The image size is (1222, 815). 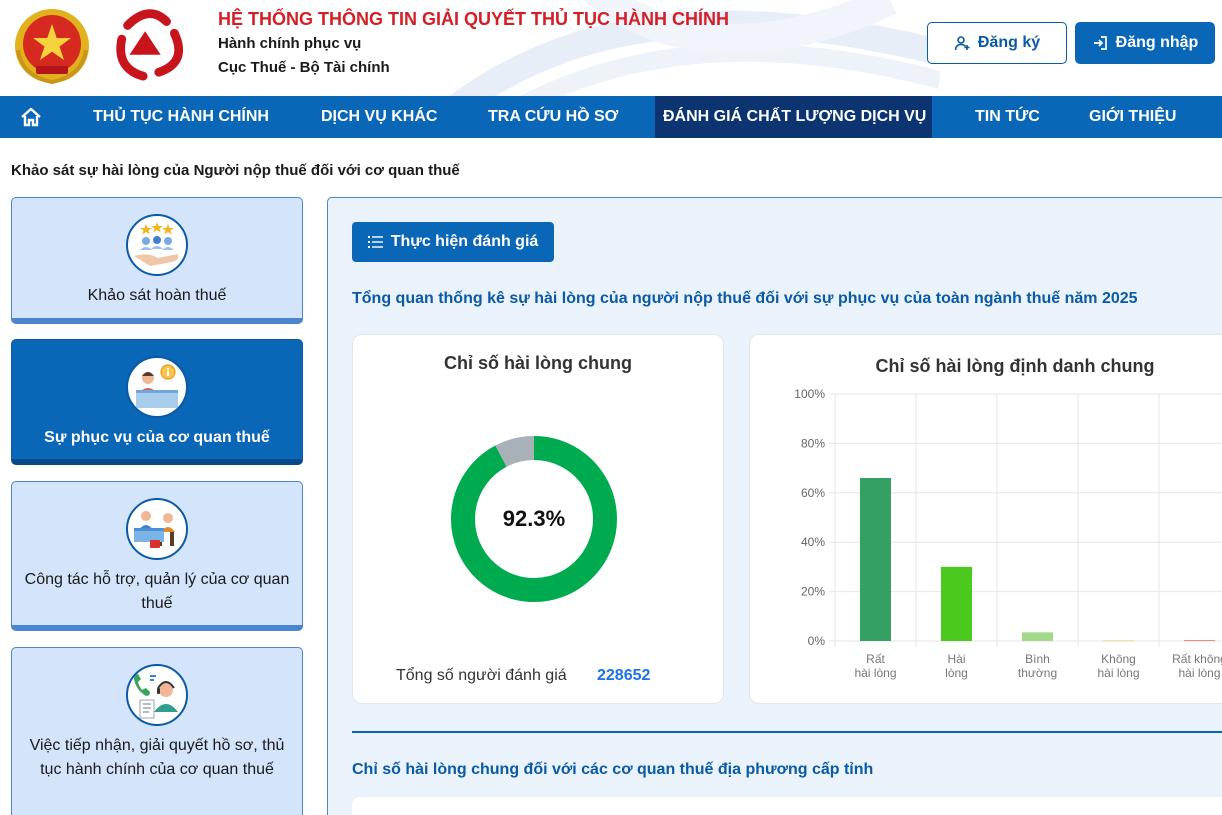 I want to click on national-emblem-icon, so click(x=52, y=47).